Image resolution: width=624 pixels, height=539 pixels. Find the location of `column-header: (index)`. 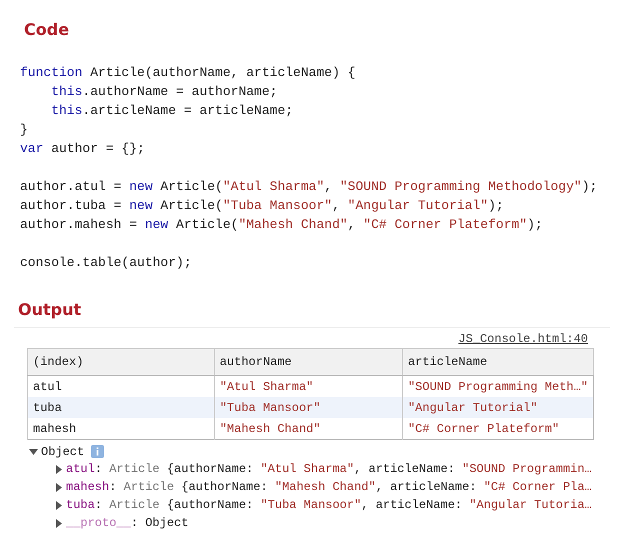

column-header: (index) is located at coordinates (121, 362).